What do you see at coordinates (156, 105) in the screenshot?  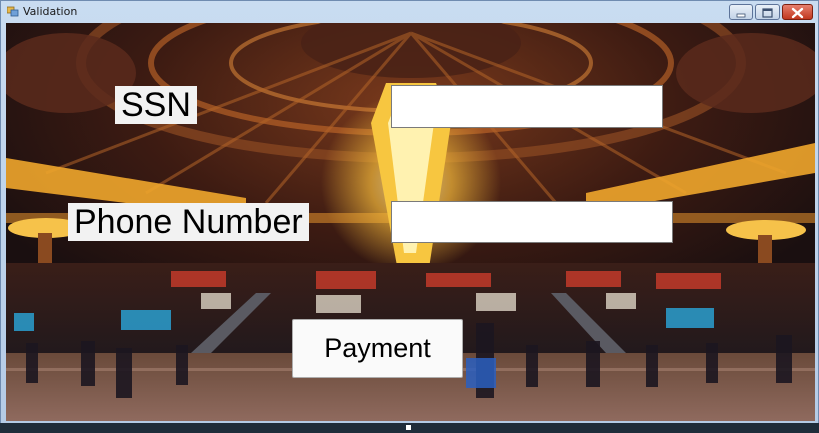 I see `ssn-label: SSN` at bounding box center [156, 105].